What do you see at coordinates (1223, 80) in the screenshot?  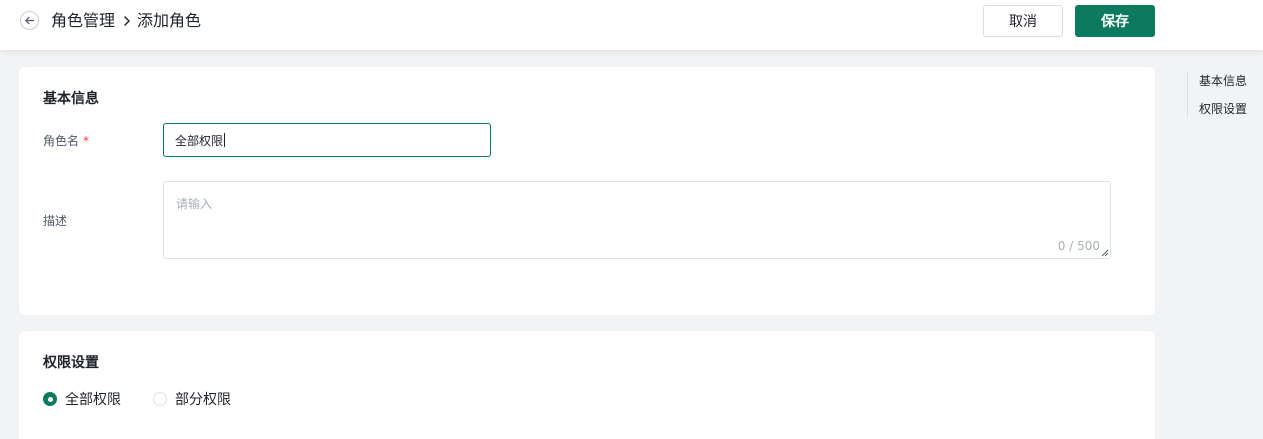 I see `anchor-basic-info: 基本信息` at bounding box center [1223, 80].